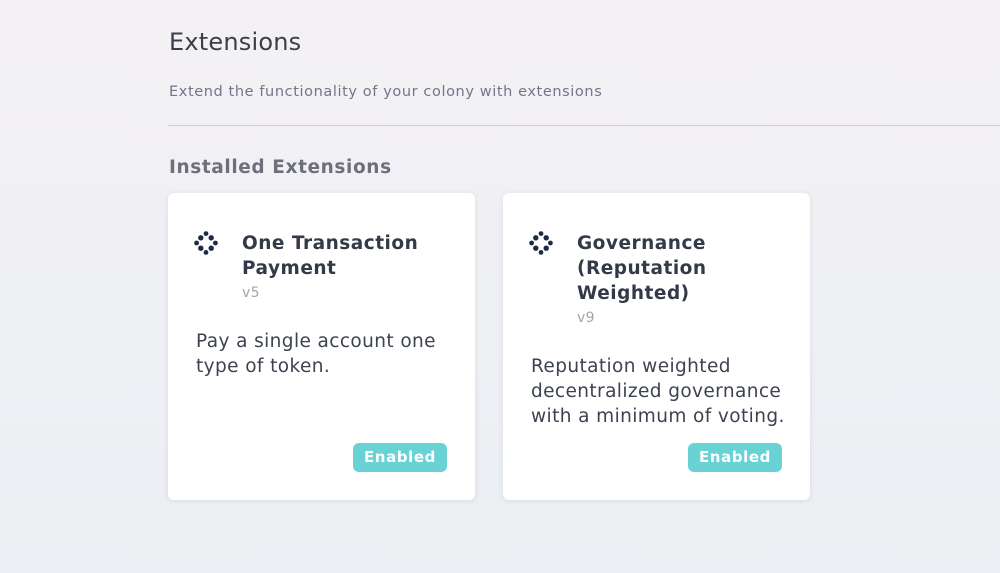 The image size is (1000, 573). I want to click on extension-name: One Transaction Payment v5, so click(342, 267).